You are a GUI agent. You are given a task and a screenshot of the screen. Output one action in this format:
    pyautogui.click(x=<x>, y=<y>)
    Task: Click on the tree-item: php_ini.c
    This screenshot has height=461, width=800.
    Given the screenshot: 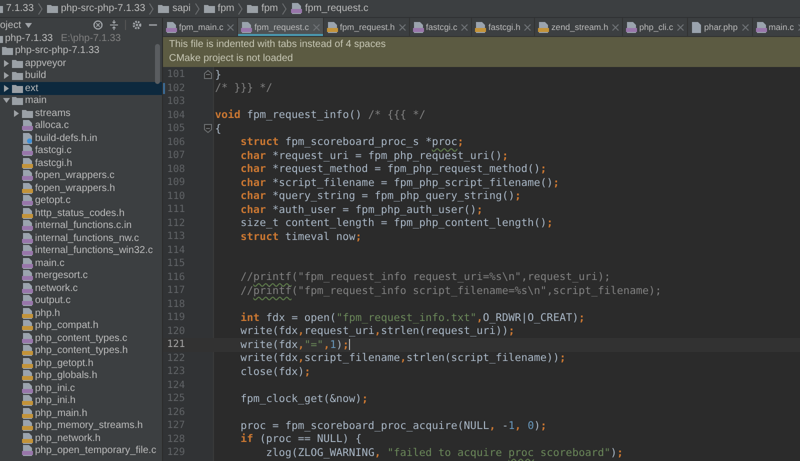 What is the action you would take?
    pyautogui.click(x=81, y=388)
    